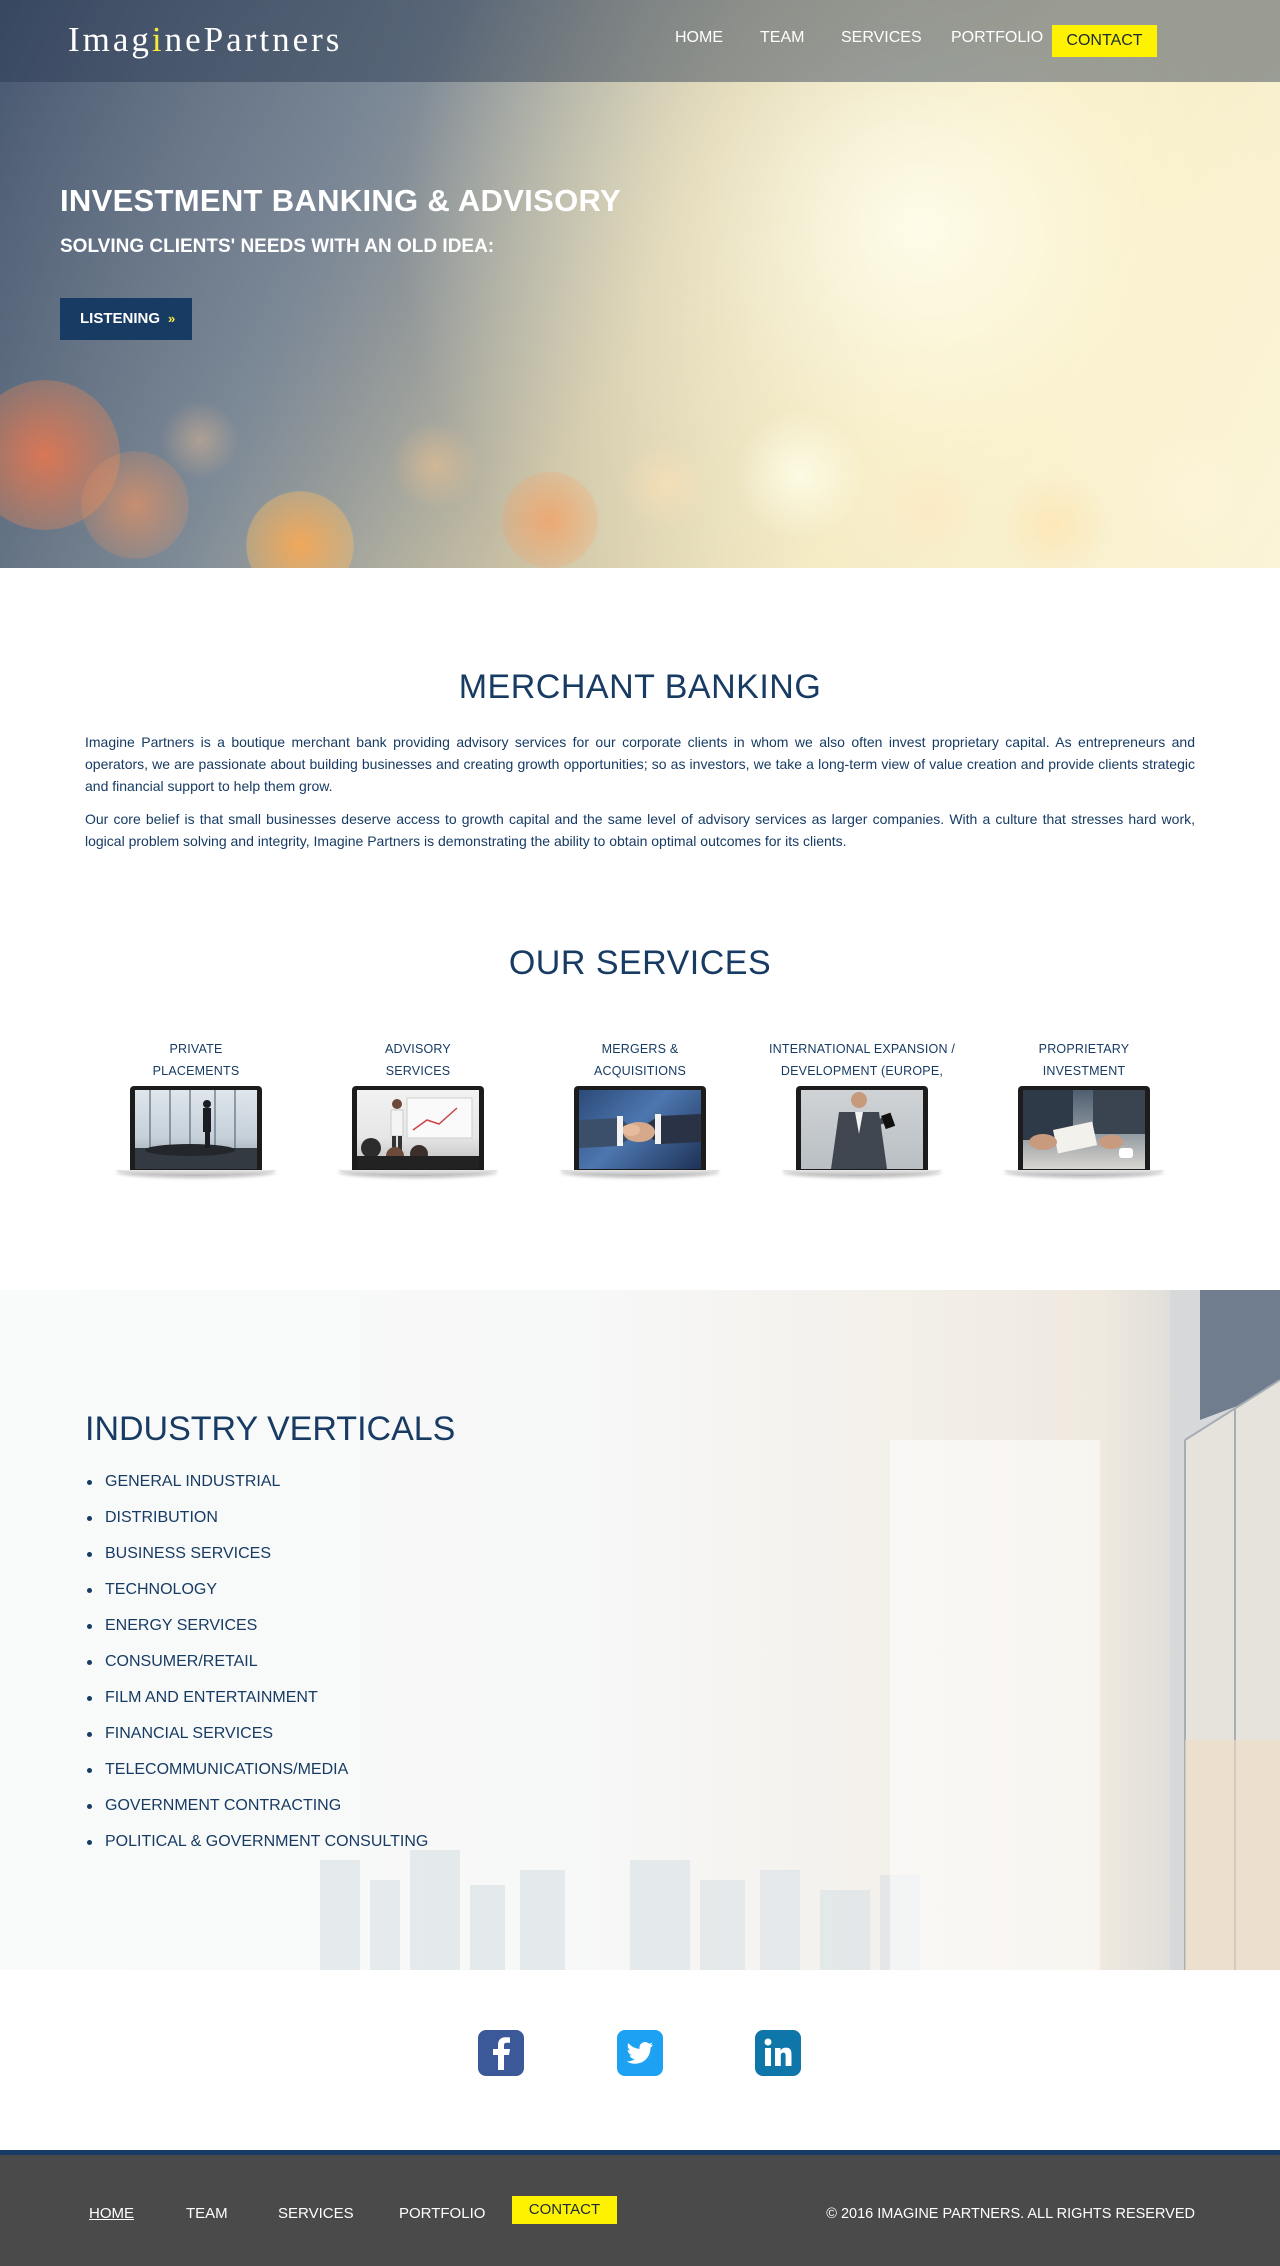 Image resolution: width=1280 pixels, height=2266 pixels. I want to click on list-item: CONSUMER/RETAIL, so click(256, 1668).